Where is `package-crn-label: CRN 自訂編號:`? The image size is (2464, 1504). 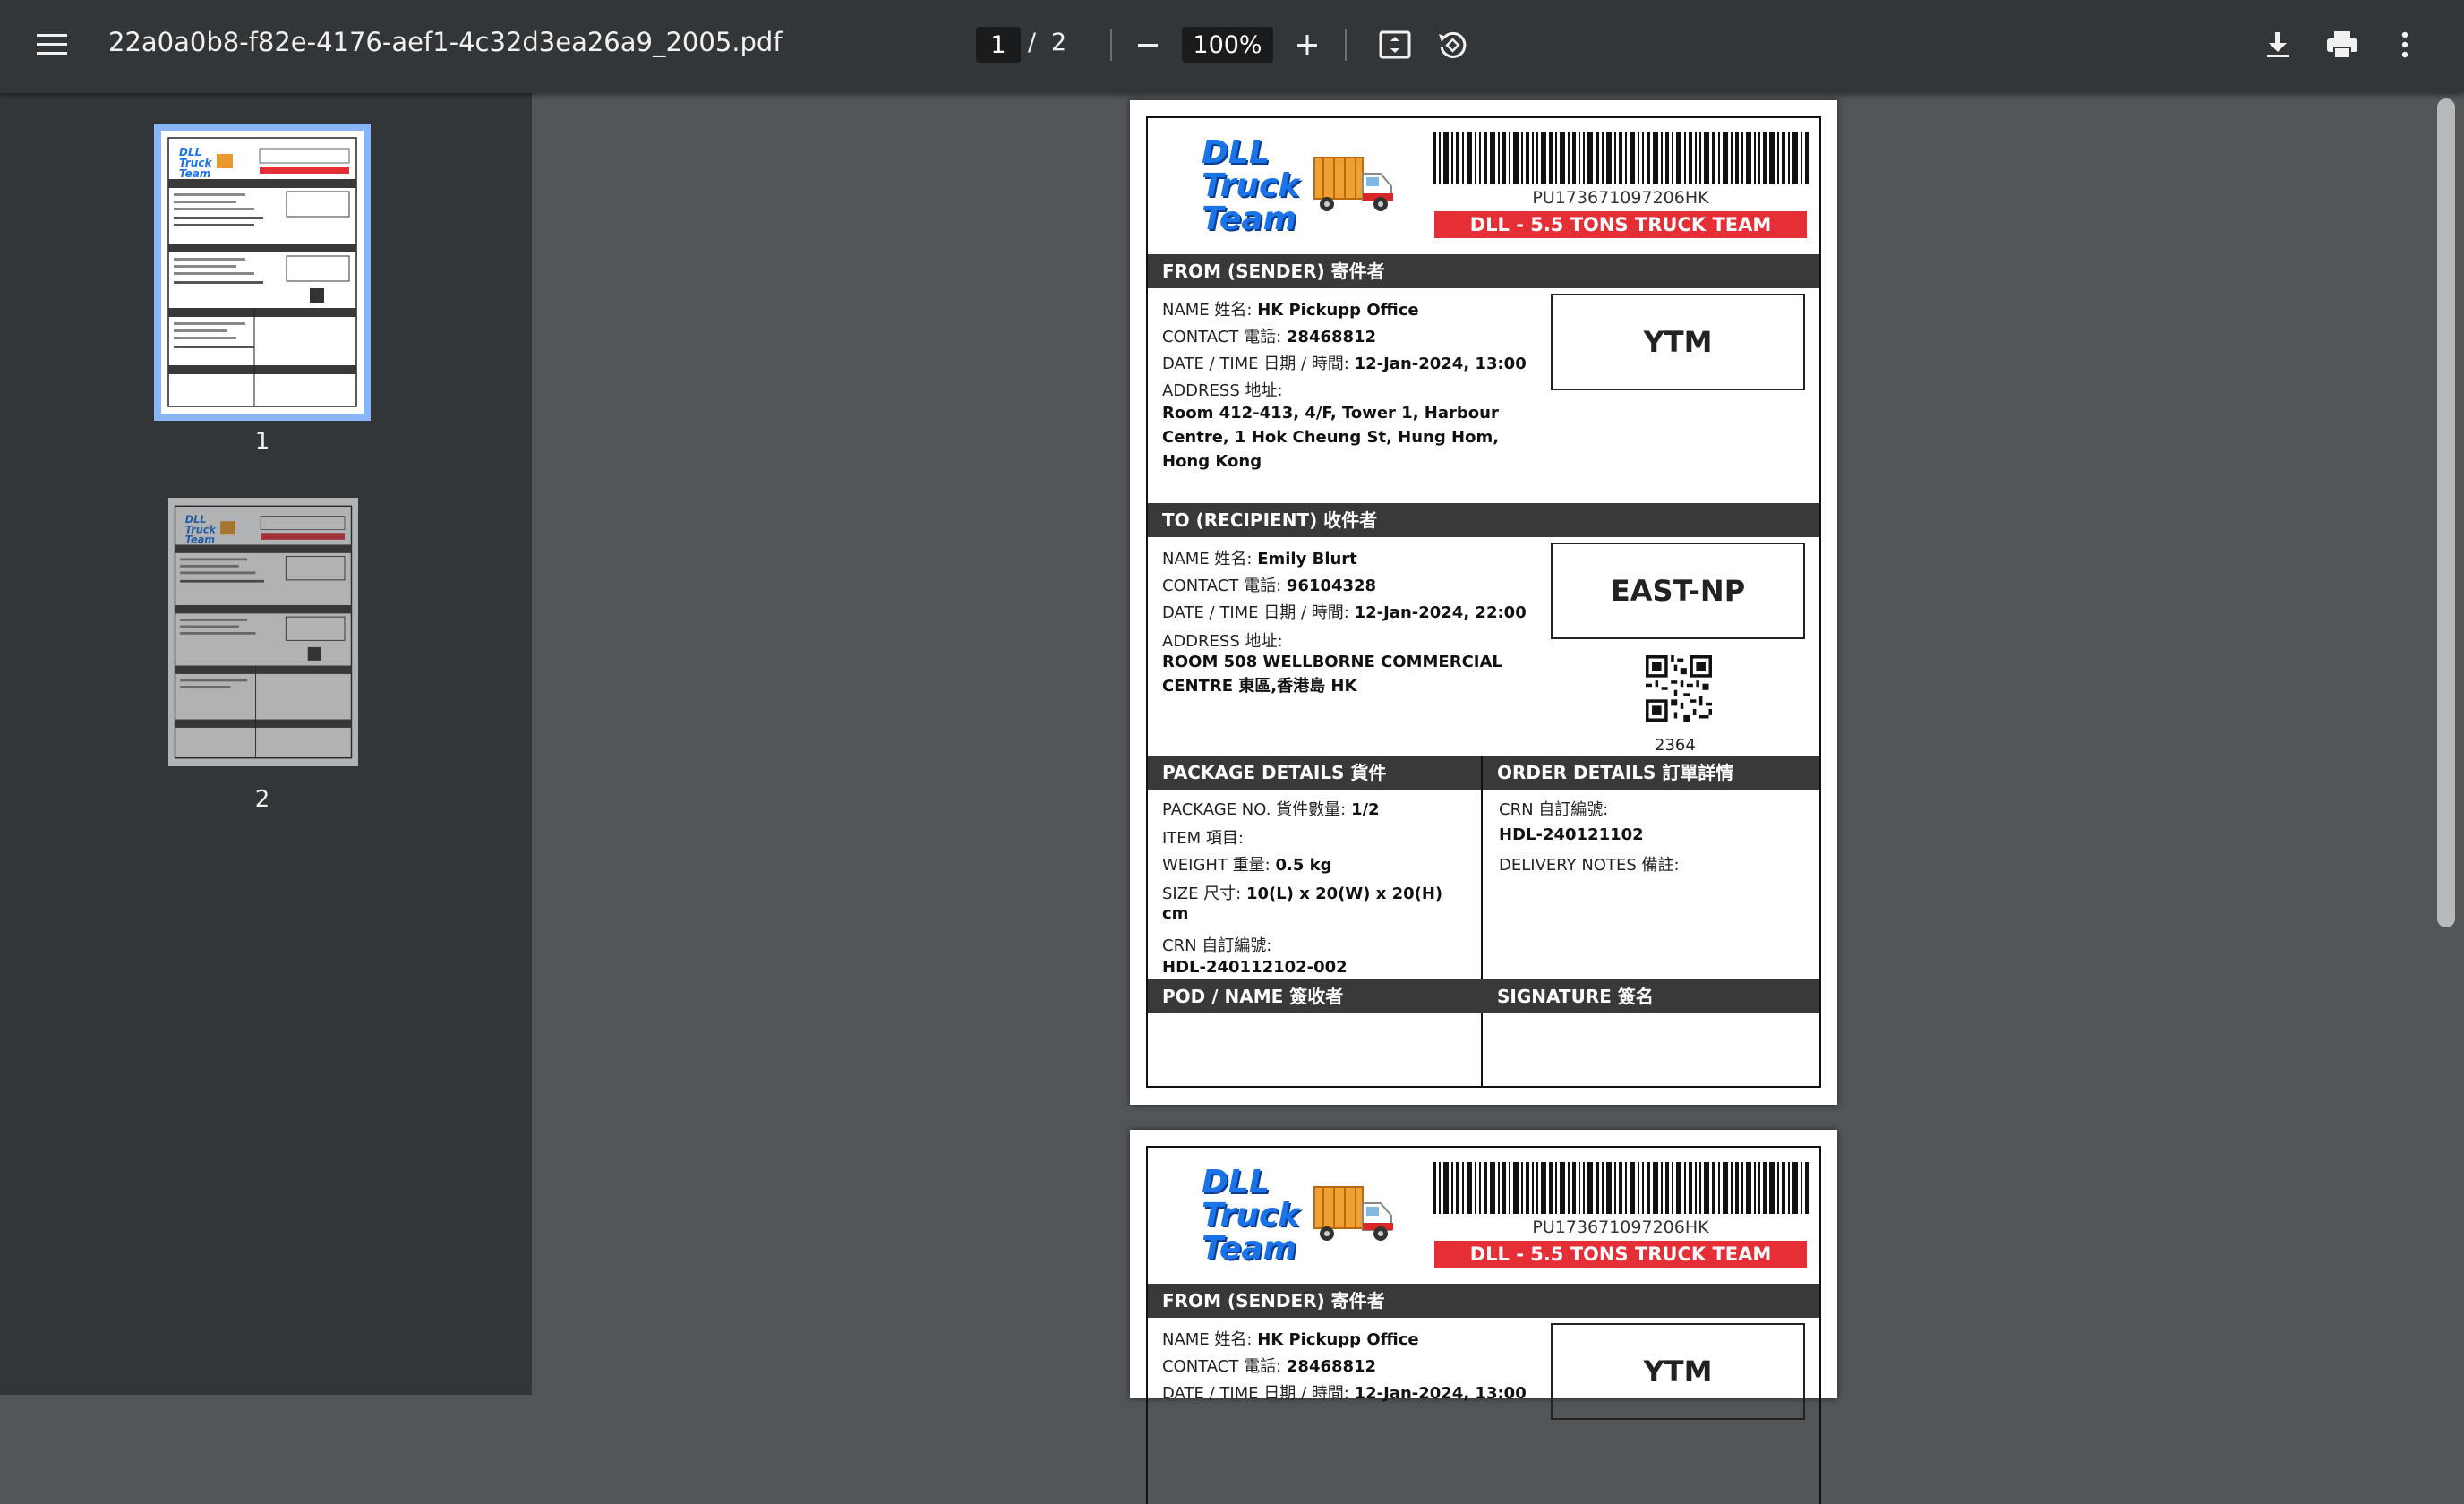
package-crn-label: CRN 自訂編號: is located at coordinates (1217, 945).